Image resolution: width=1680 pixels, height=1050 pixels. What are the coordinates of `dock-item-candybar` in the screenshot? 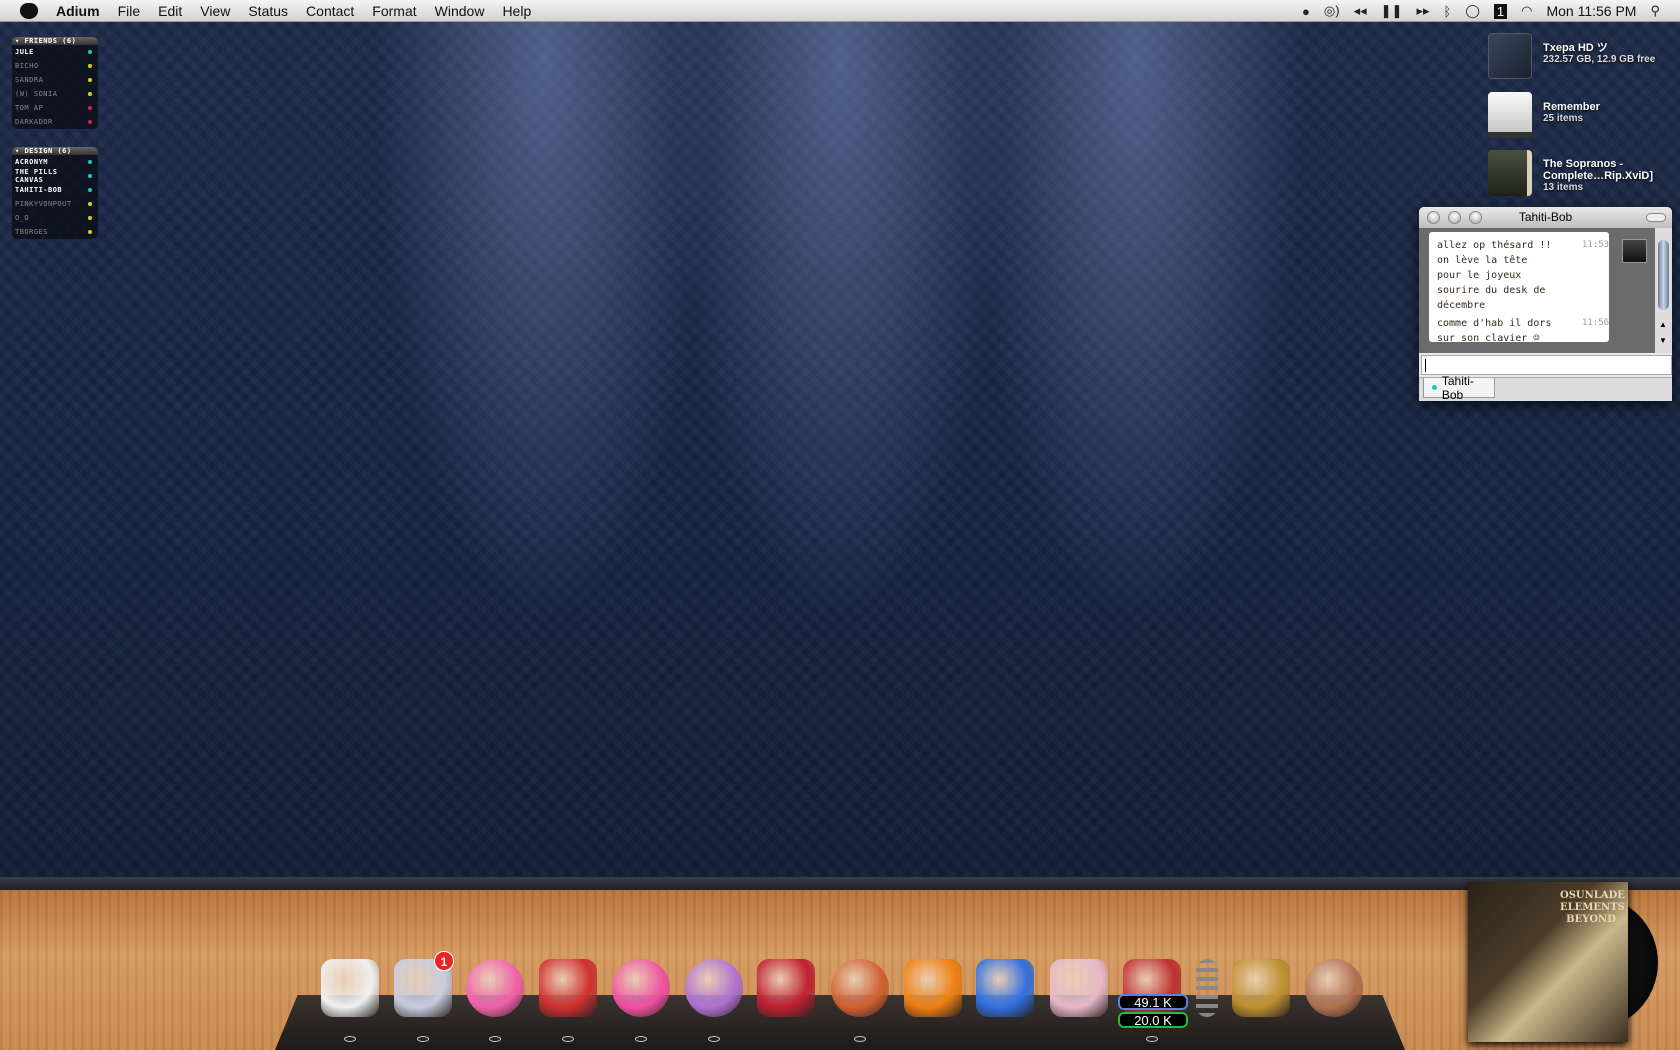 It's located at (1005, 988).